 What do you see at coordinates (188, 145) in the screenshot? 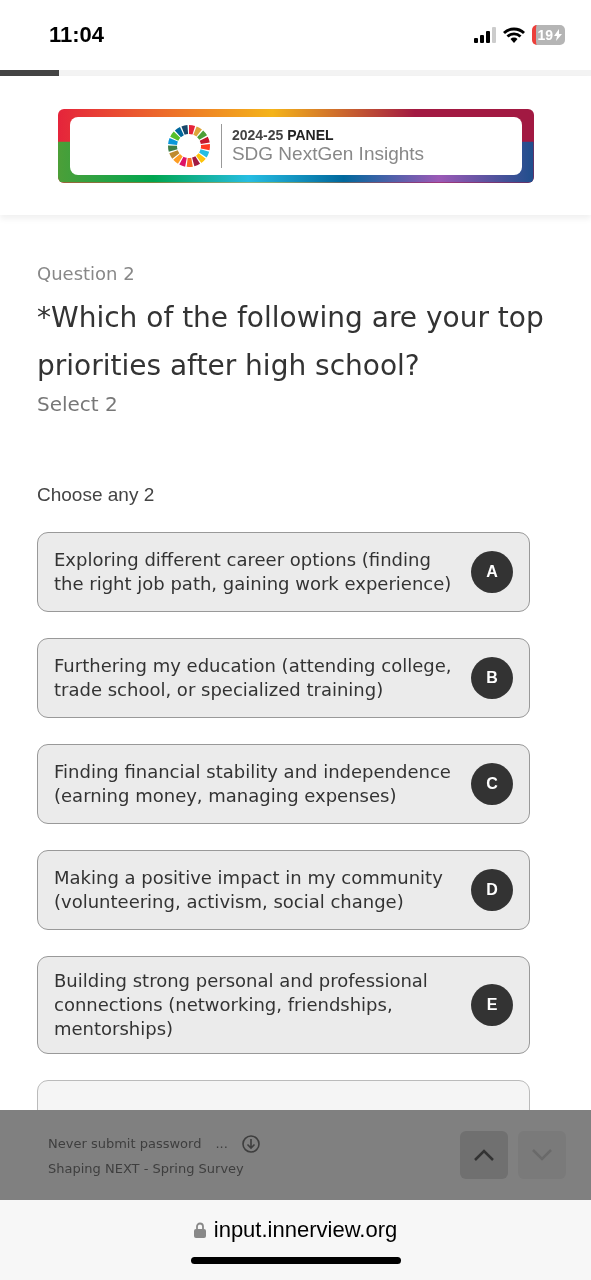
I see `wheel-logo-icon` at bounding box center [188, 145].